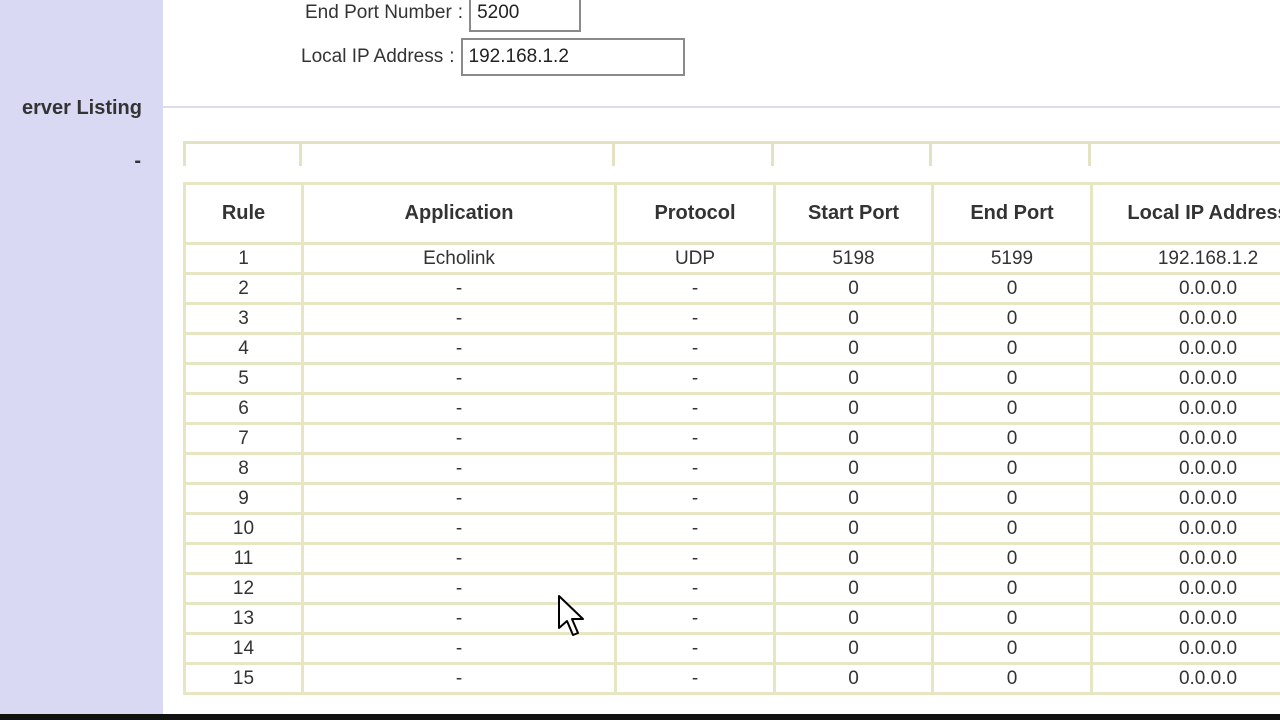 Image resolution: width=1280 pixels, height=720 pixels. What do you see at coordinates (731, 498) in the screenshot?
I see `table-row: 9- -0 0 0.0.0.0` at bounding box center [731, 498].